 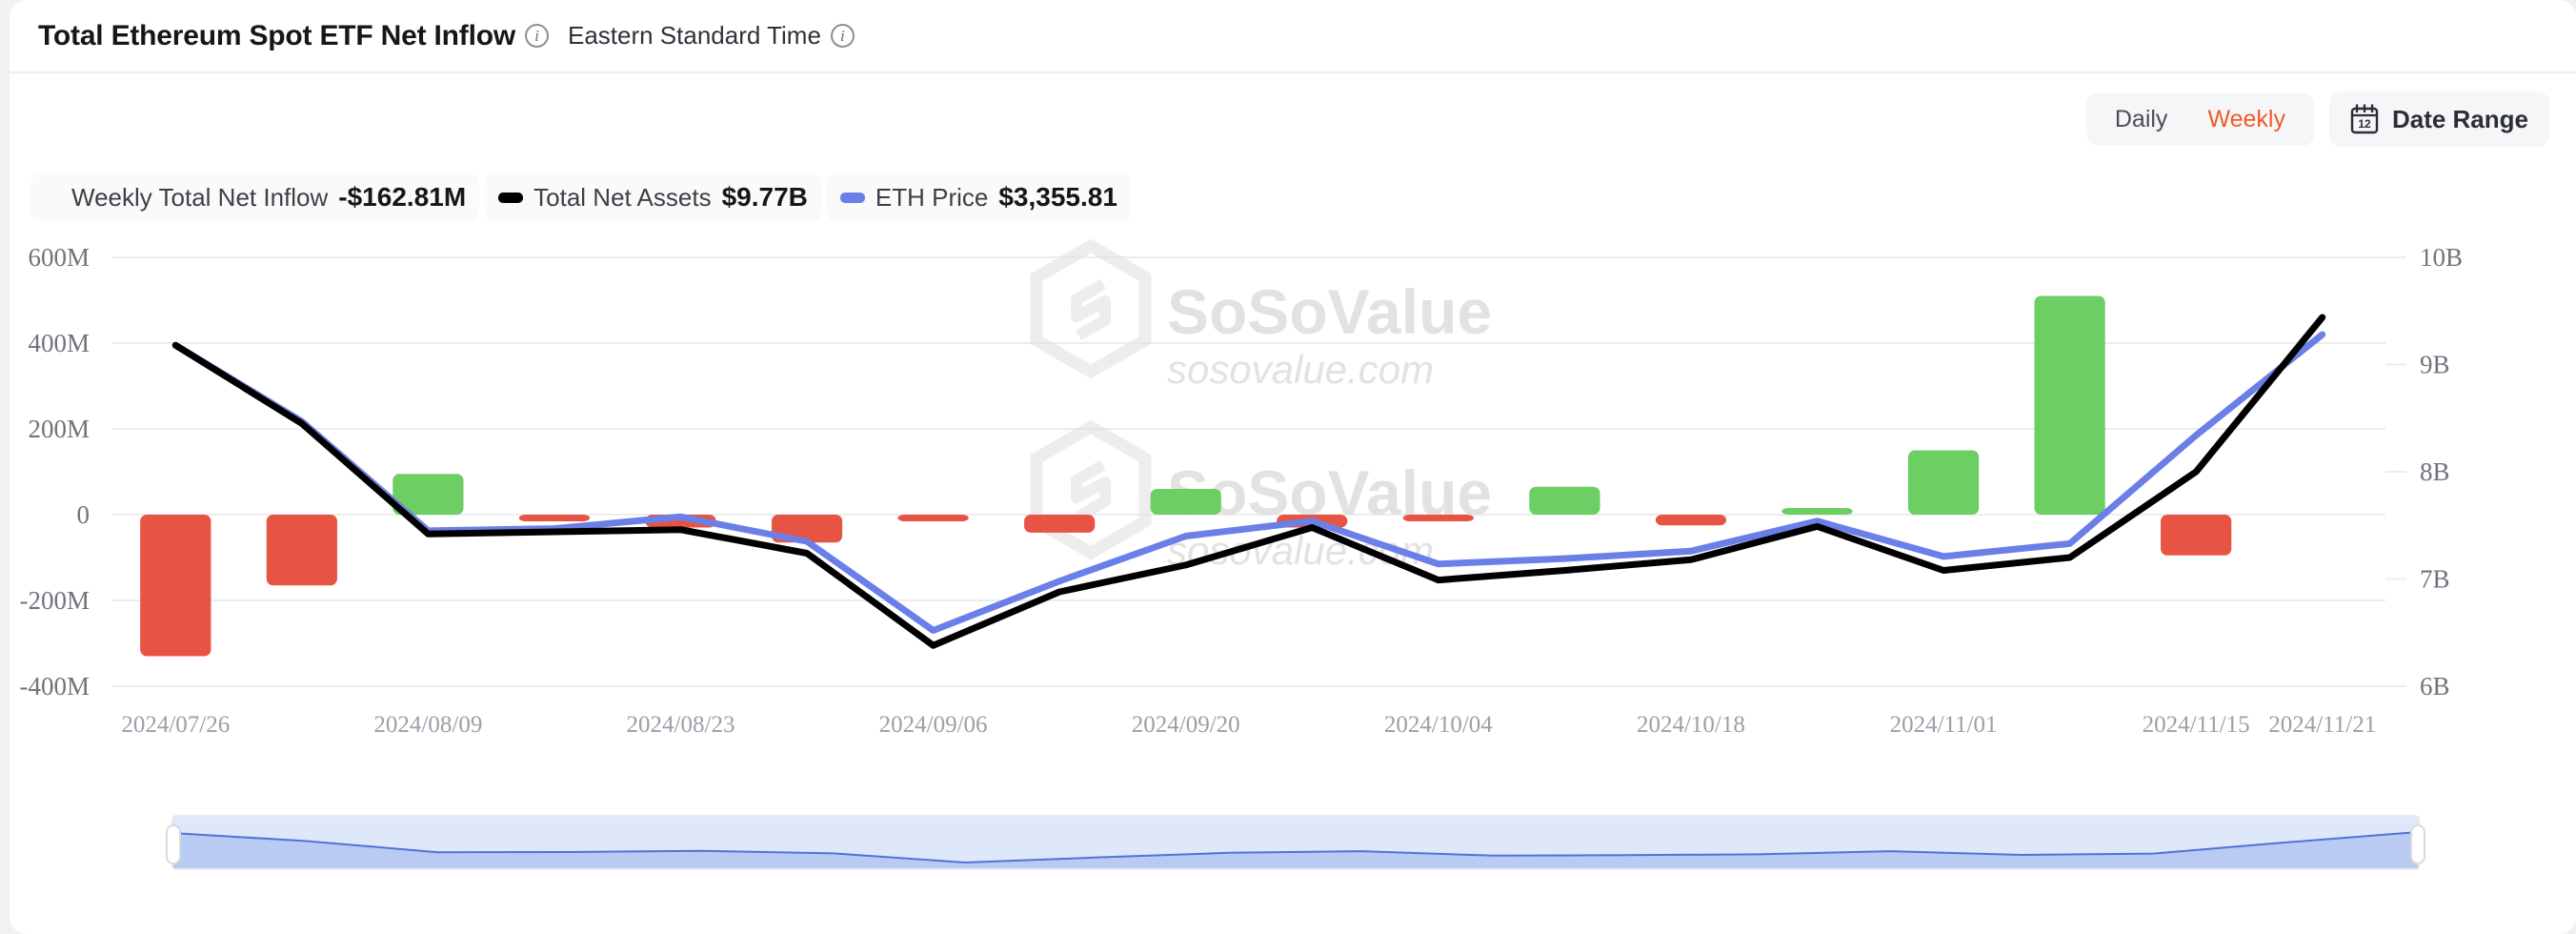 I want to click on x-axis-tick-label: 2024/08/23, so click(x=681, y=725).